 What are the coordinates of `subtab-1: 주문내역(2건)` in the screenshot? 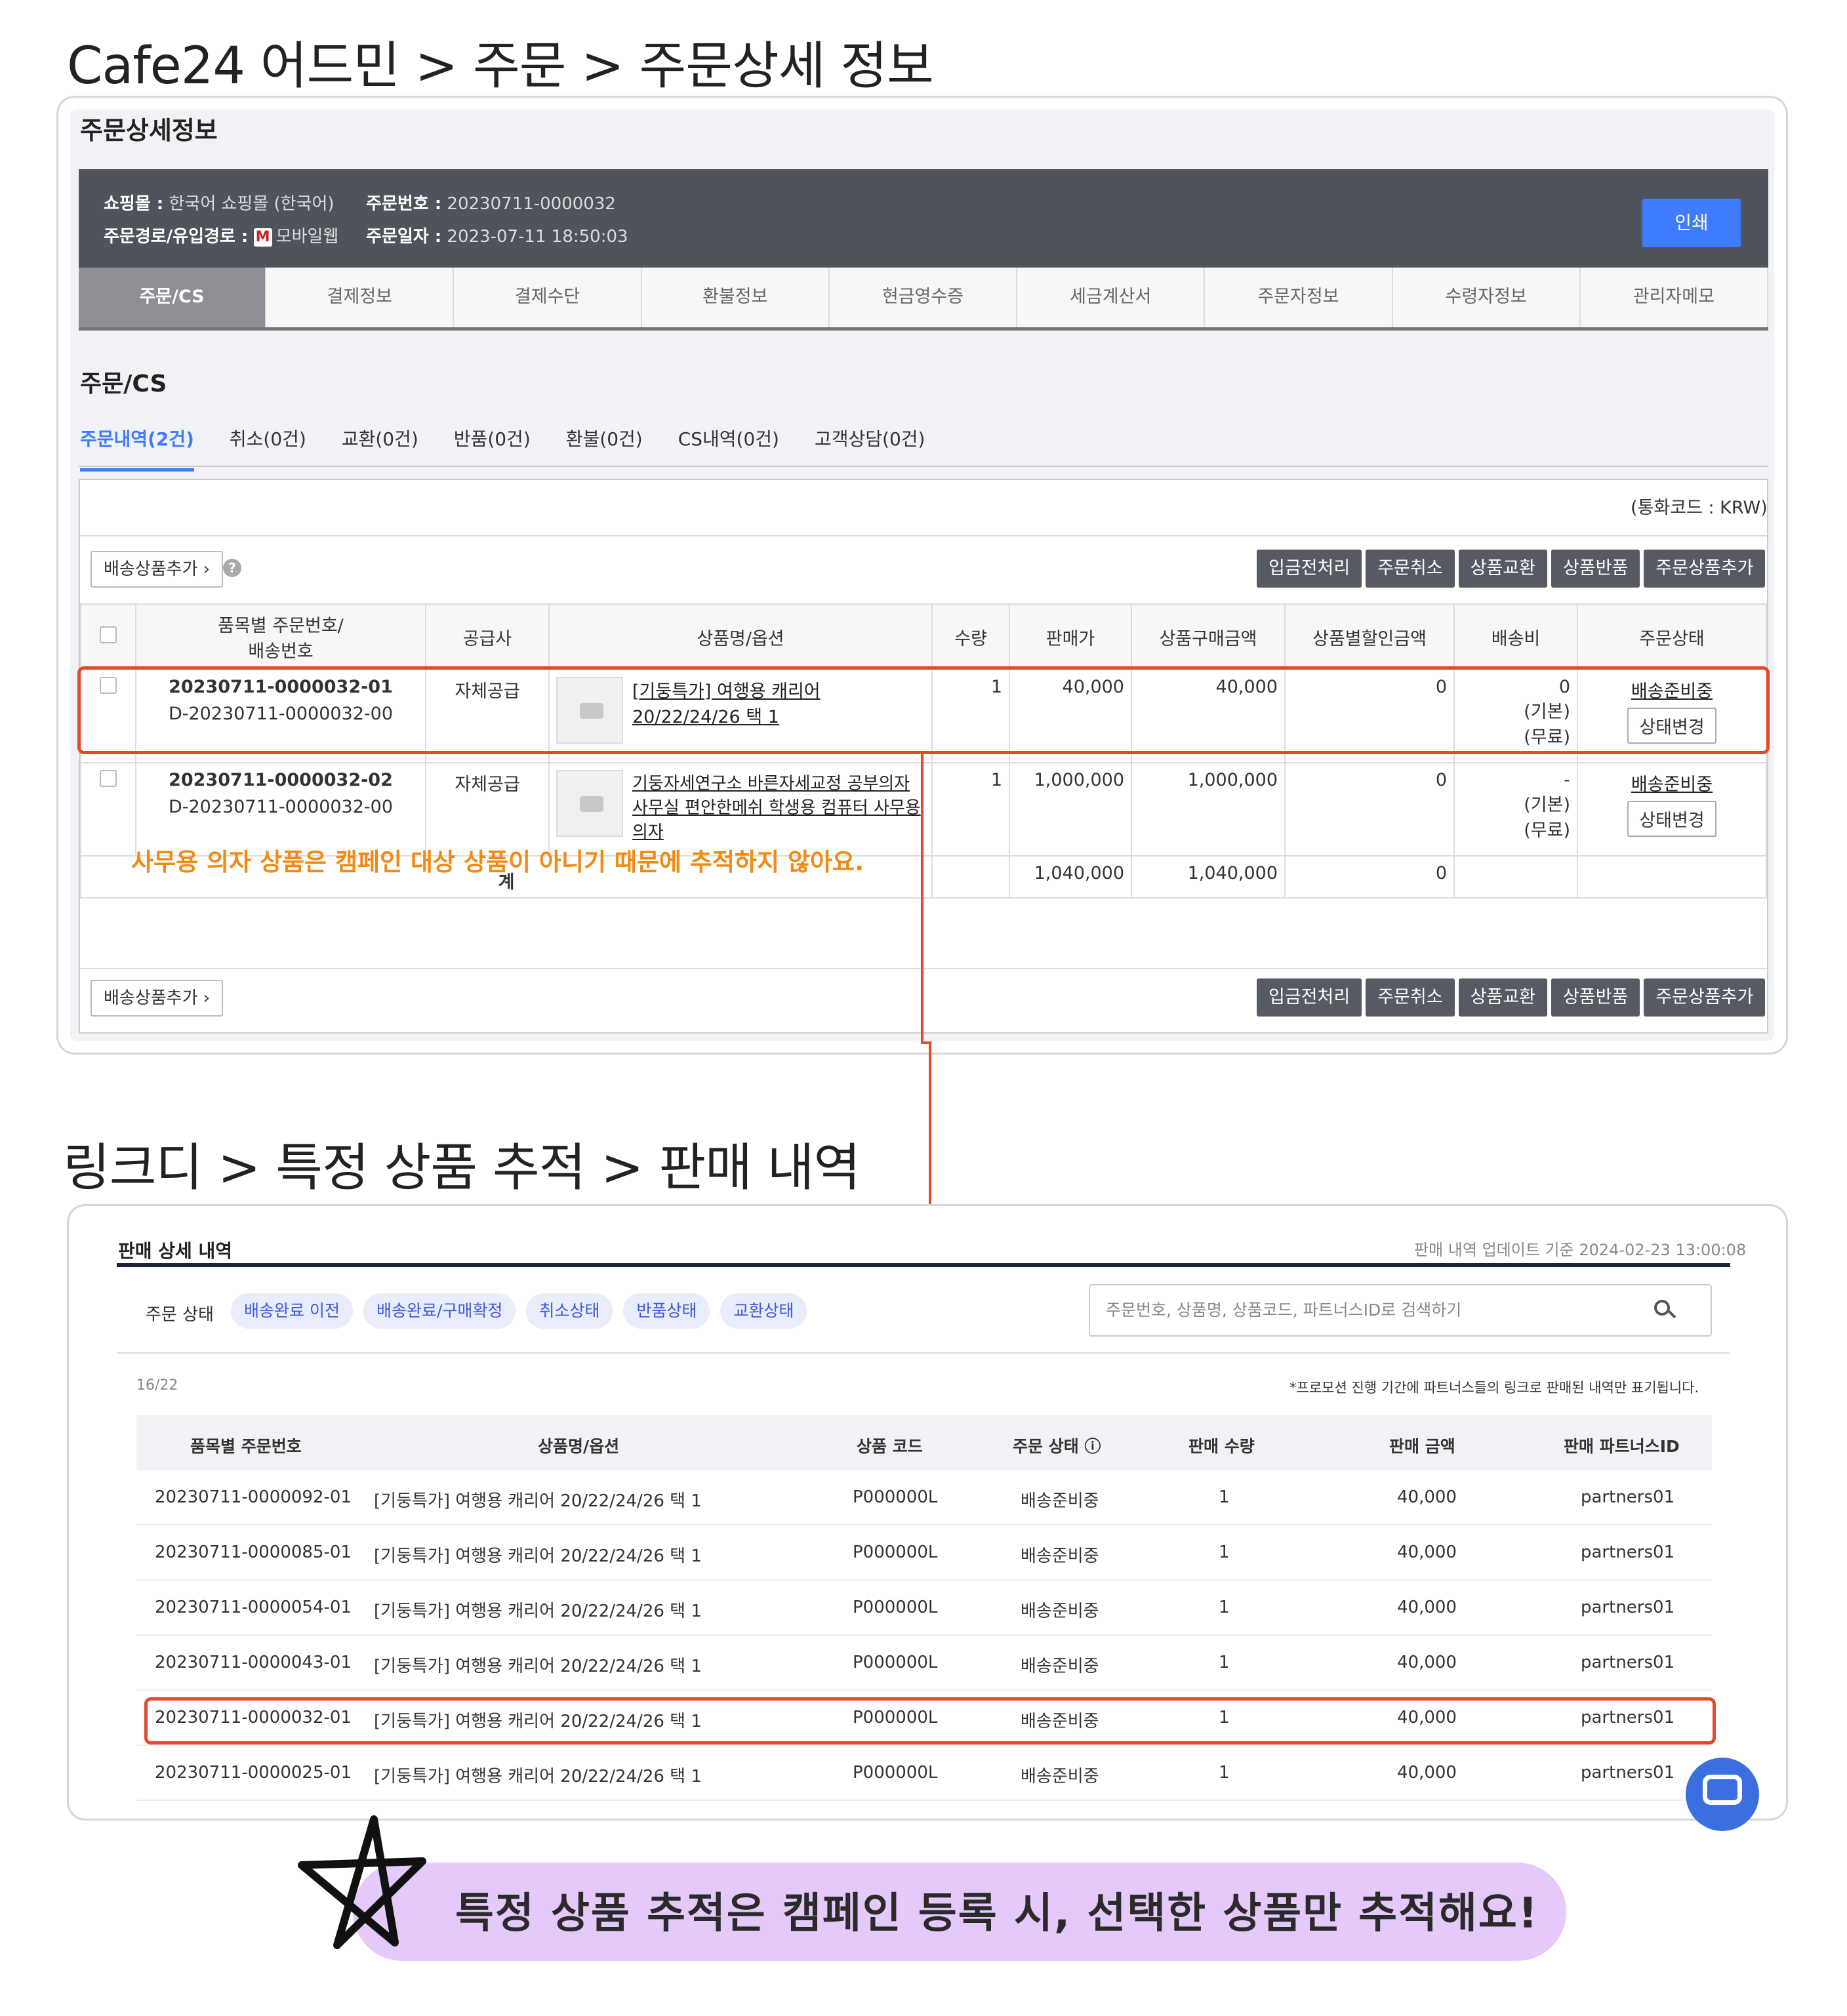 It's located at (137, 448).